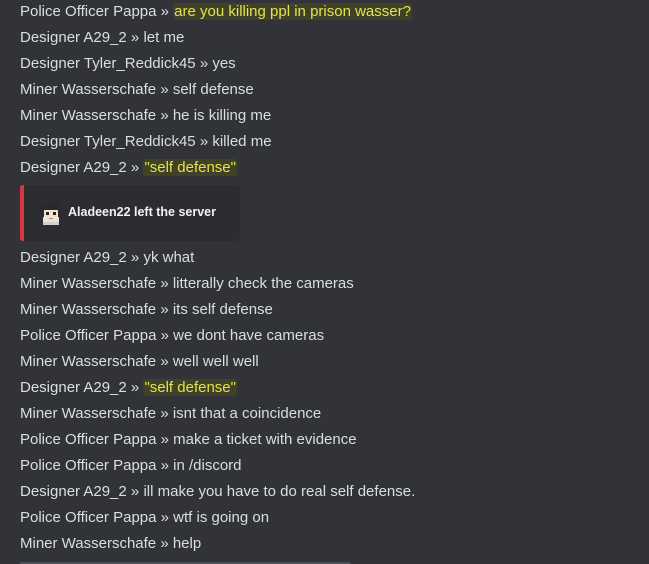  I want to click on chat-message: Miner Wasserschafe » self defense, so click(137, 90).